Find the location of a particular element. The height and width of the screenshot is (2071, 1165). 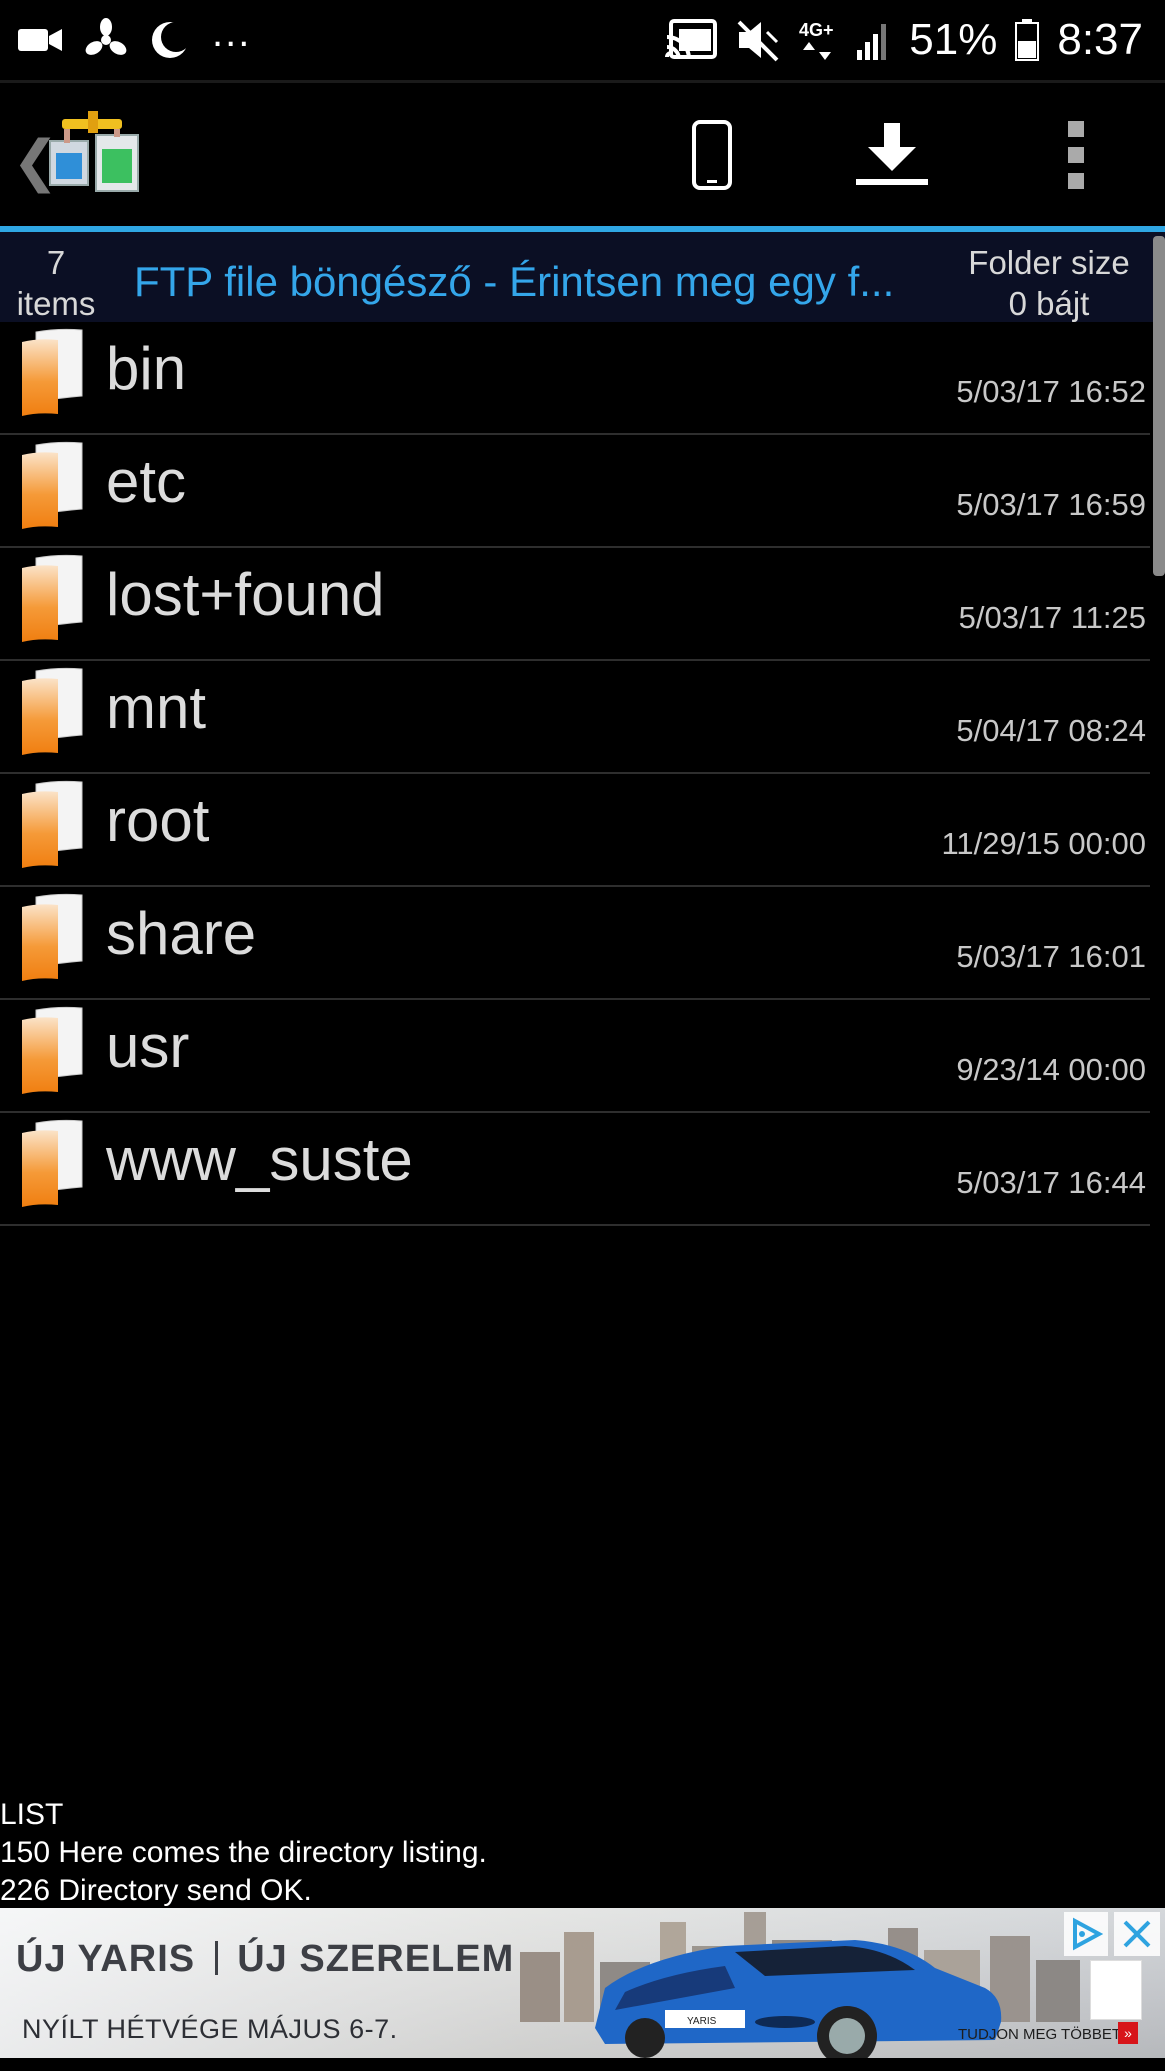

close-icon is located at coordinates (1137, 1934).